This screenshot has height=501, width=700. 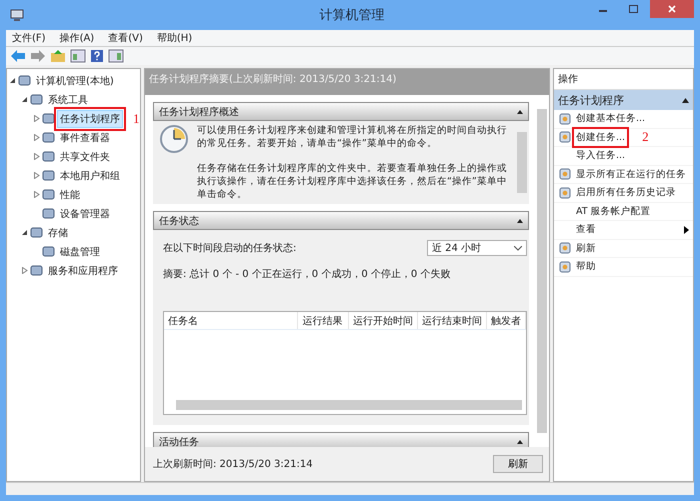 I want to click on console-pane-icon, so click(x=78, y=56).